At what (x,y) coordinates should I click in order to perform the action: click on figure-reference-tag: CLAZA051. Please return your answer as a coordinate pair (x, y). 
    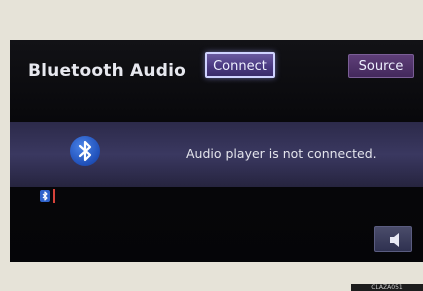
    Looking at the image, I should click on (387, 287).